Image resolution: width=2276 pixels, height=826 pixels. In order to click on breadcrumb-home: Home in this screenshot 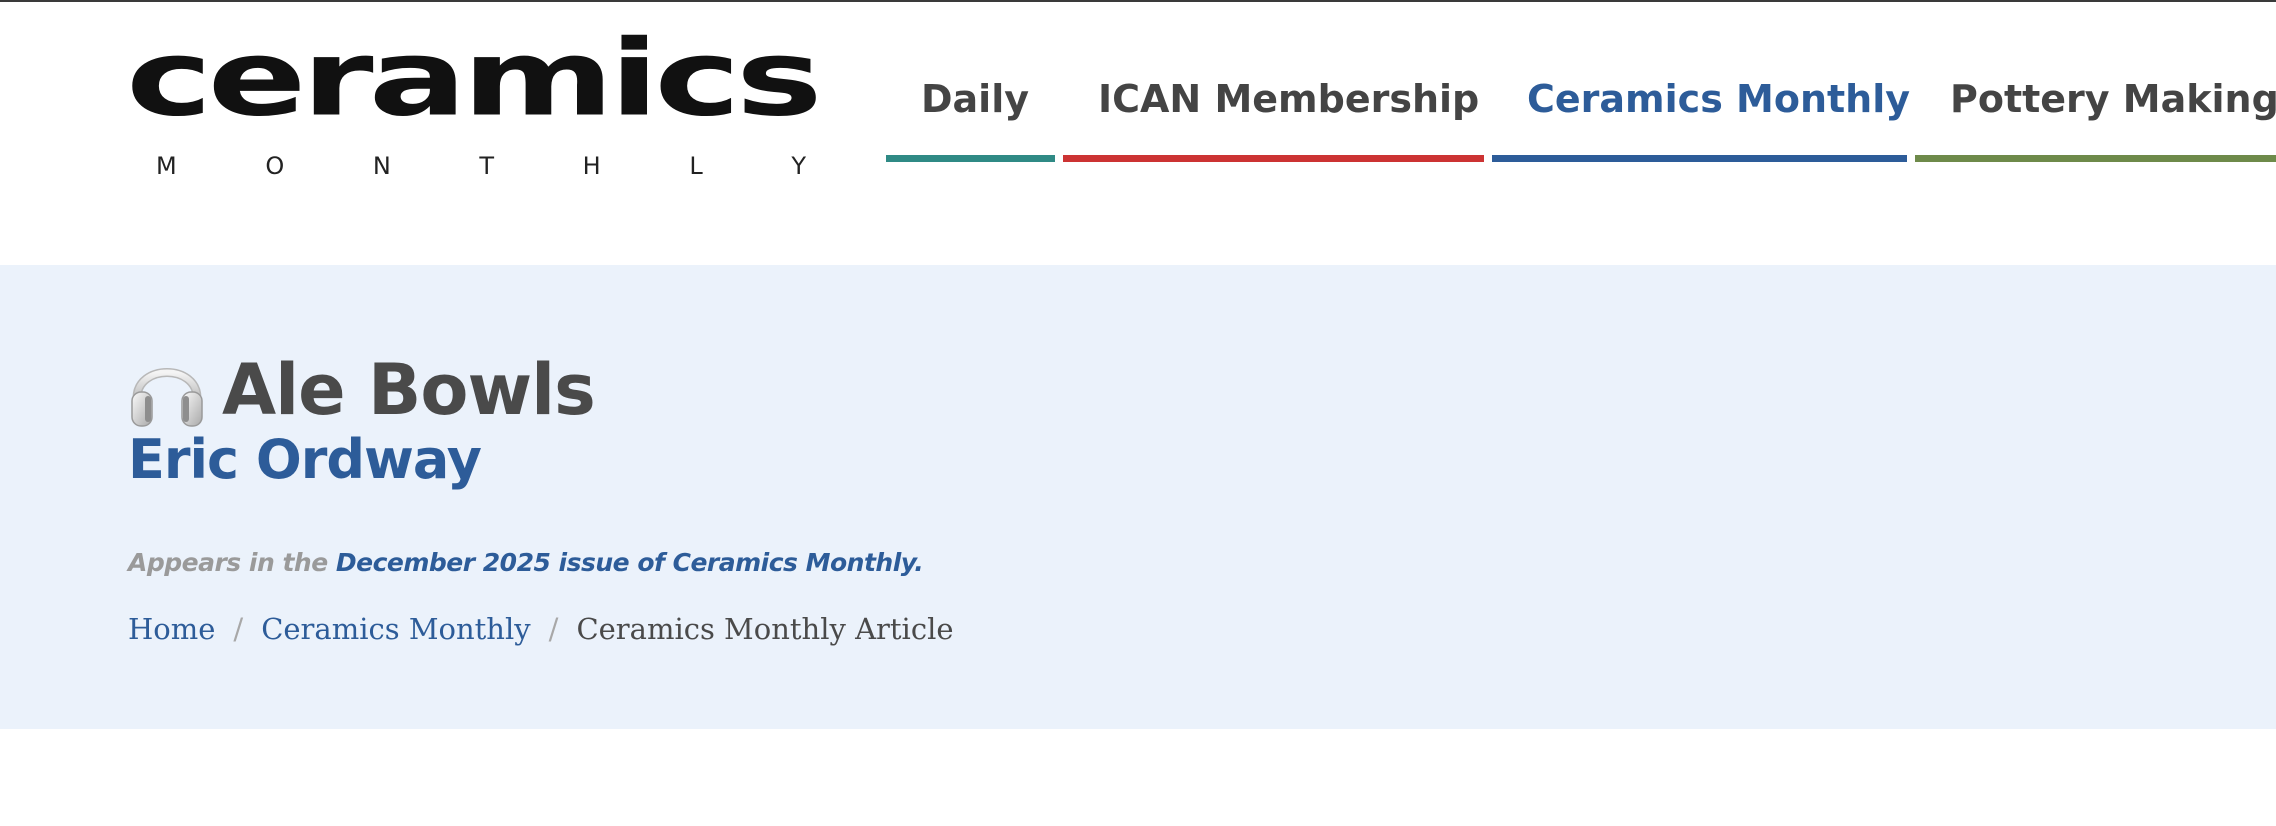, I will do `click(171, 629)`.